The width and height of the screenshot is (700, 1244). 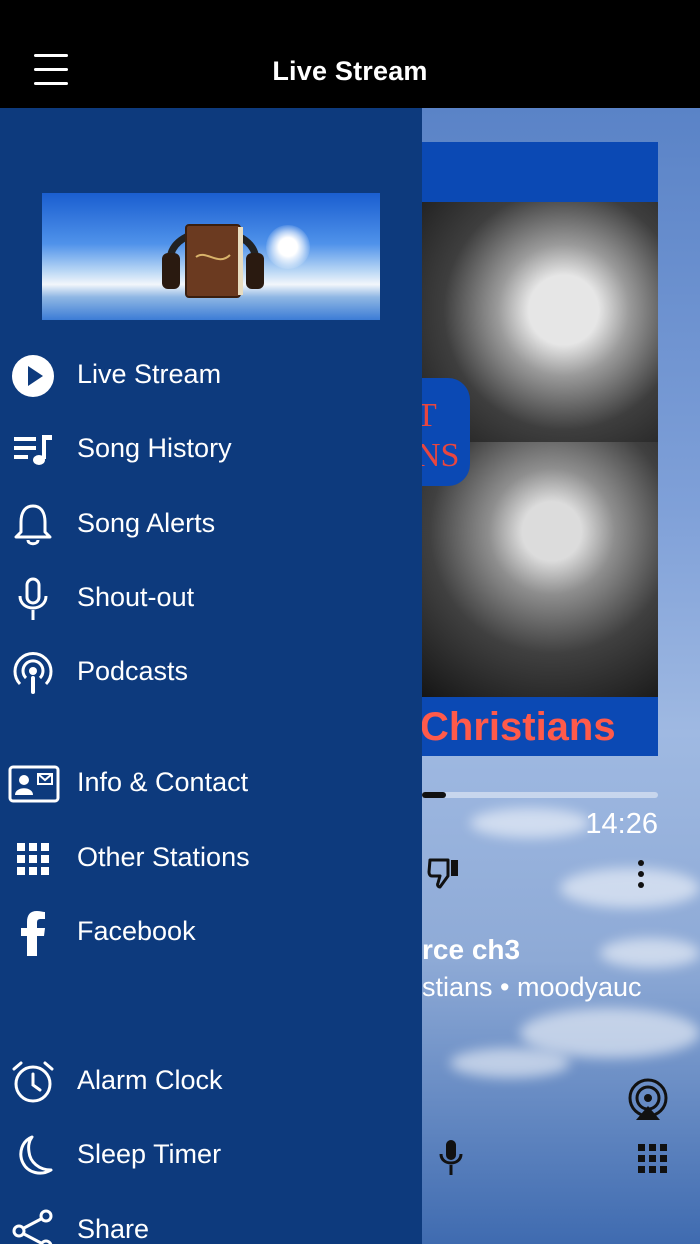 What do you see at coordinates (621, 824) in the screenshot?
I see `duration-time: 14:26` at bounding box center [621, 824].